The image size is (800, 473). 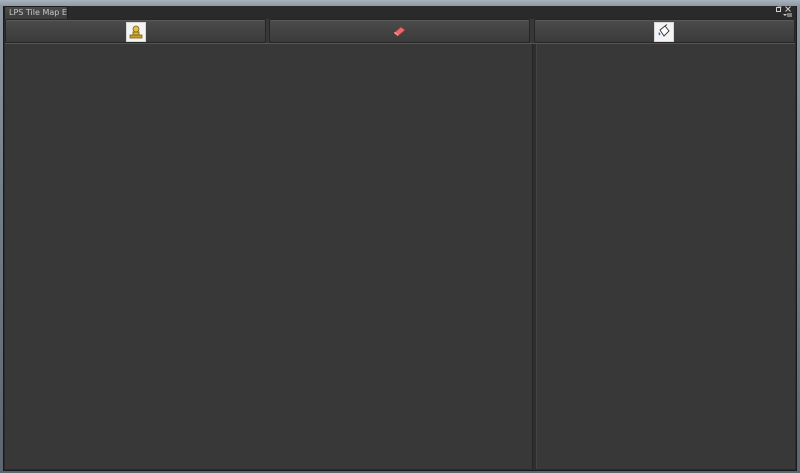 What do you see at coordinates (779, 10) in the screenshot?
I see `restore-icon` at bounding box center [779, 10].